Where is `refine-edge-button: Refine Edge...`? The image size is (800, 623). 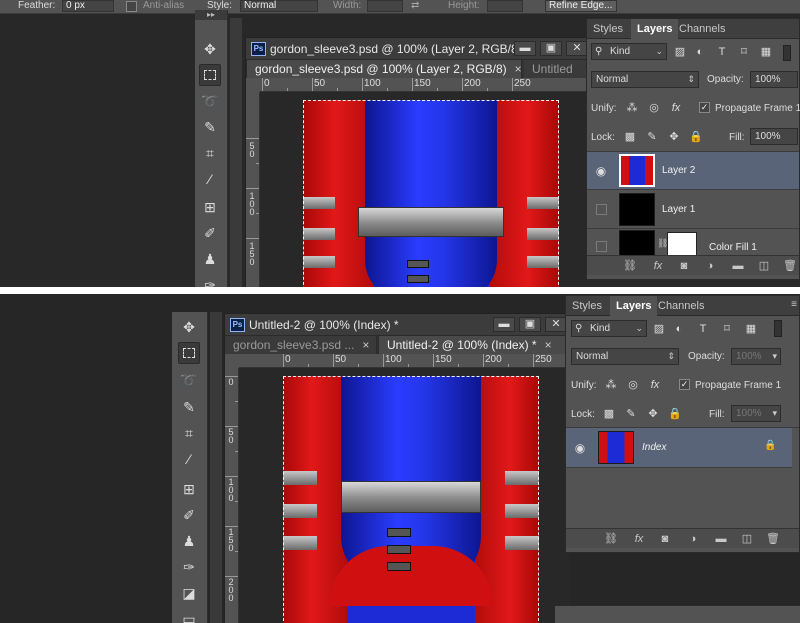 refine-edge-button: Refine Edge... is located at coordinates (581, 6).